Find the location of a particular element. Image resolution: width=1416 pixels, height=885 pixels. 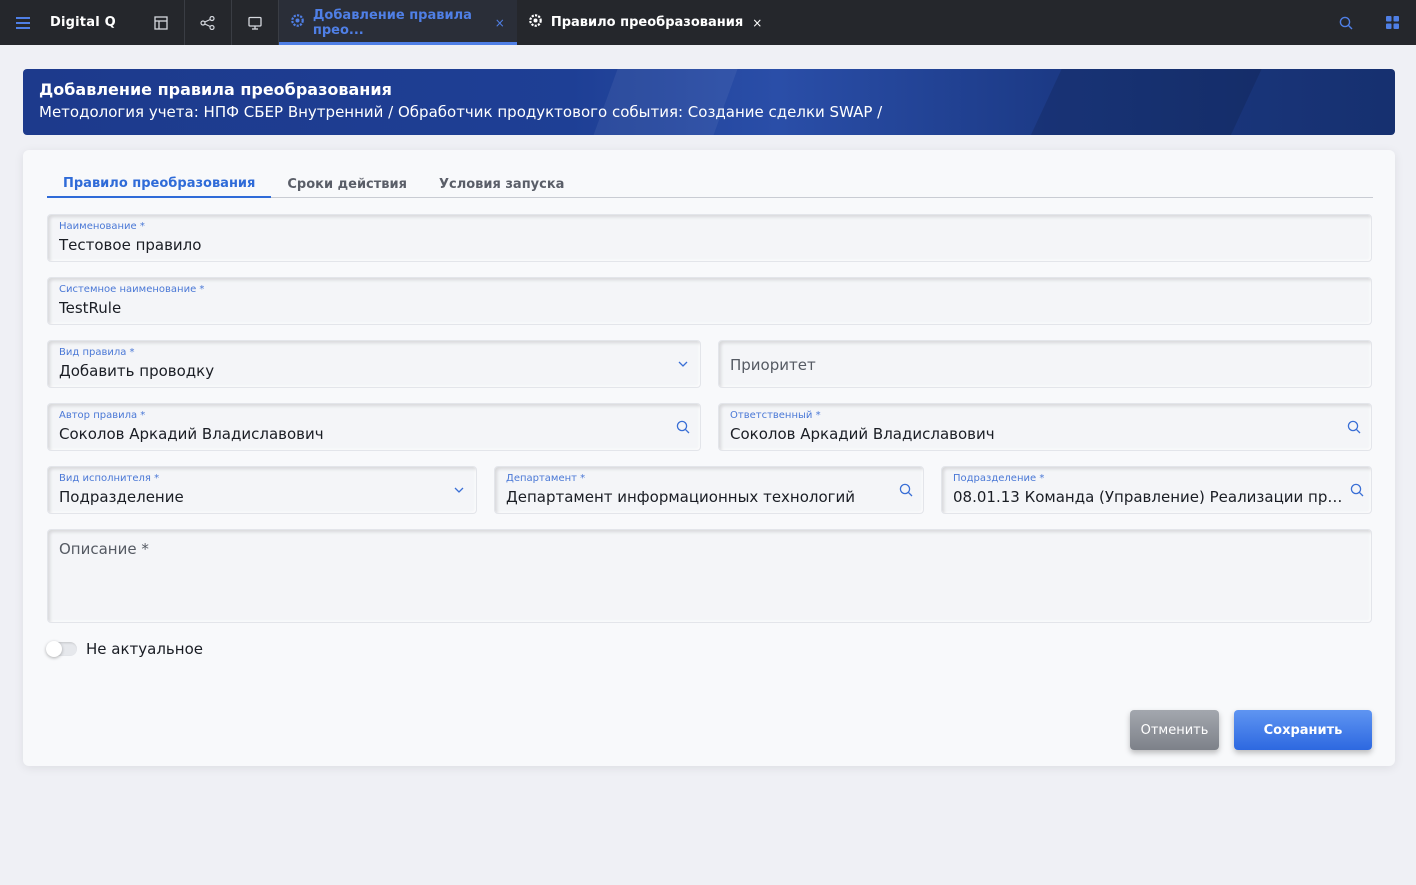

responsible-label: Ответственный * is located at coordinates (775, 415).